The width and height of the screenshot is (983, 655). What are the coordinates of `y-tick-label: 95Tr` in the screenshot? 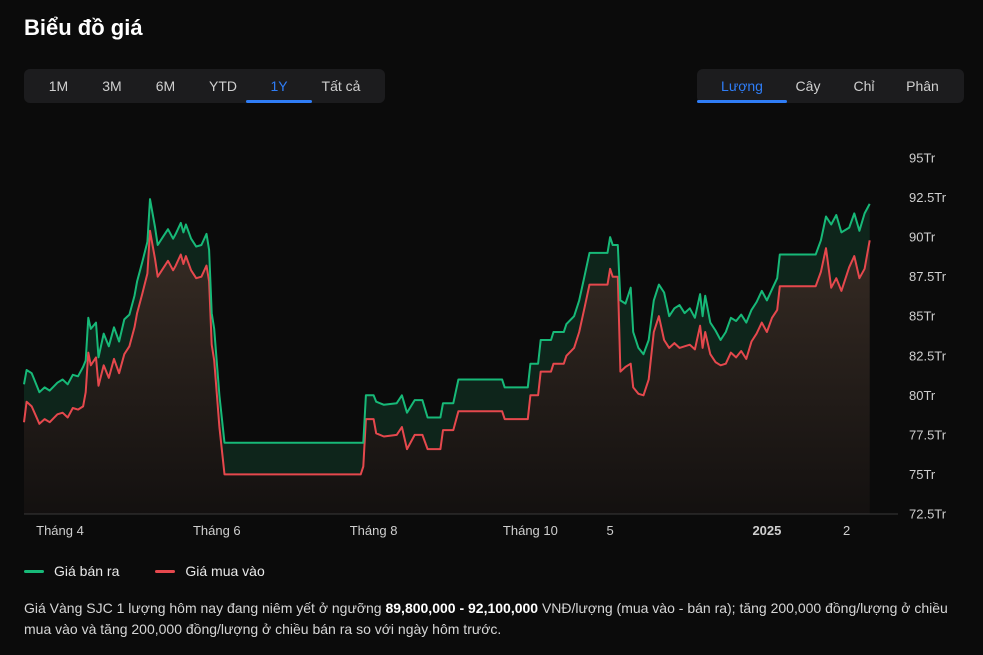 It's located at (922, 158).